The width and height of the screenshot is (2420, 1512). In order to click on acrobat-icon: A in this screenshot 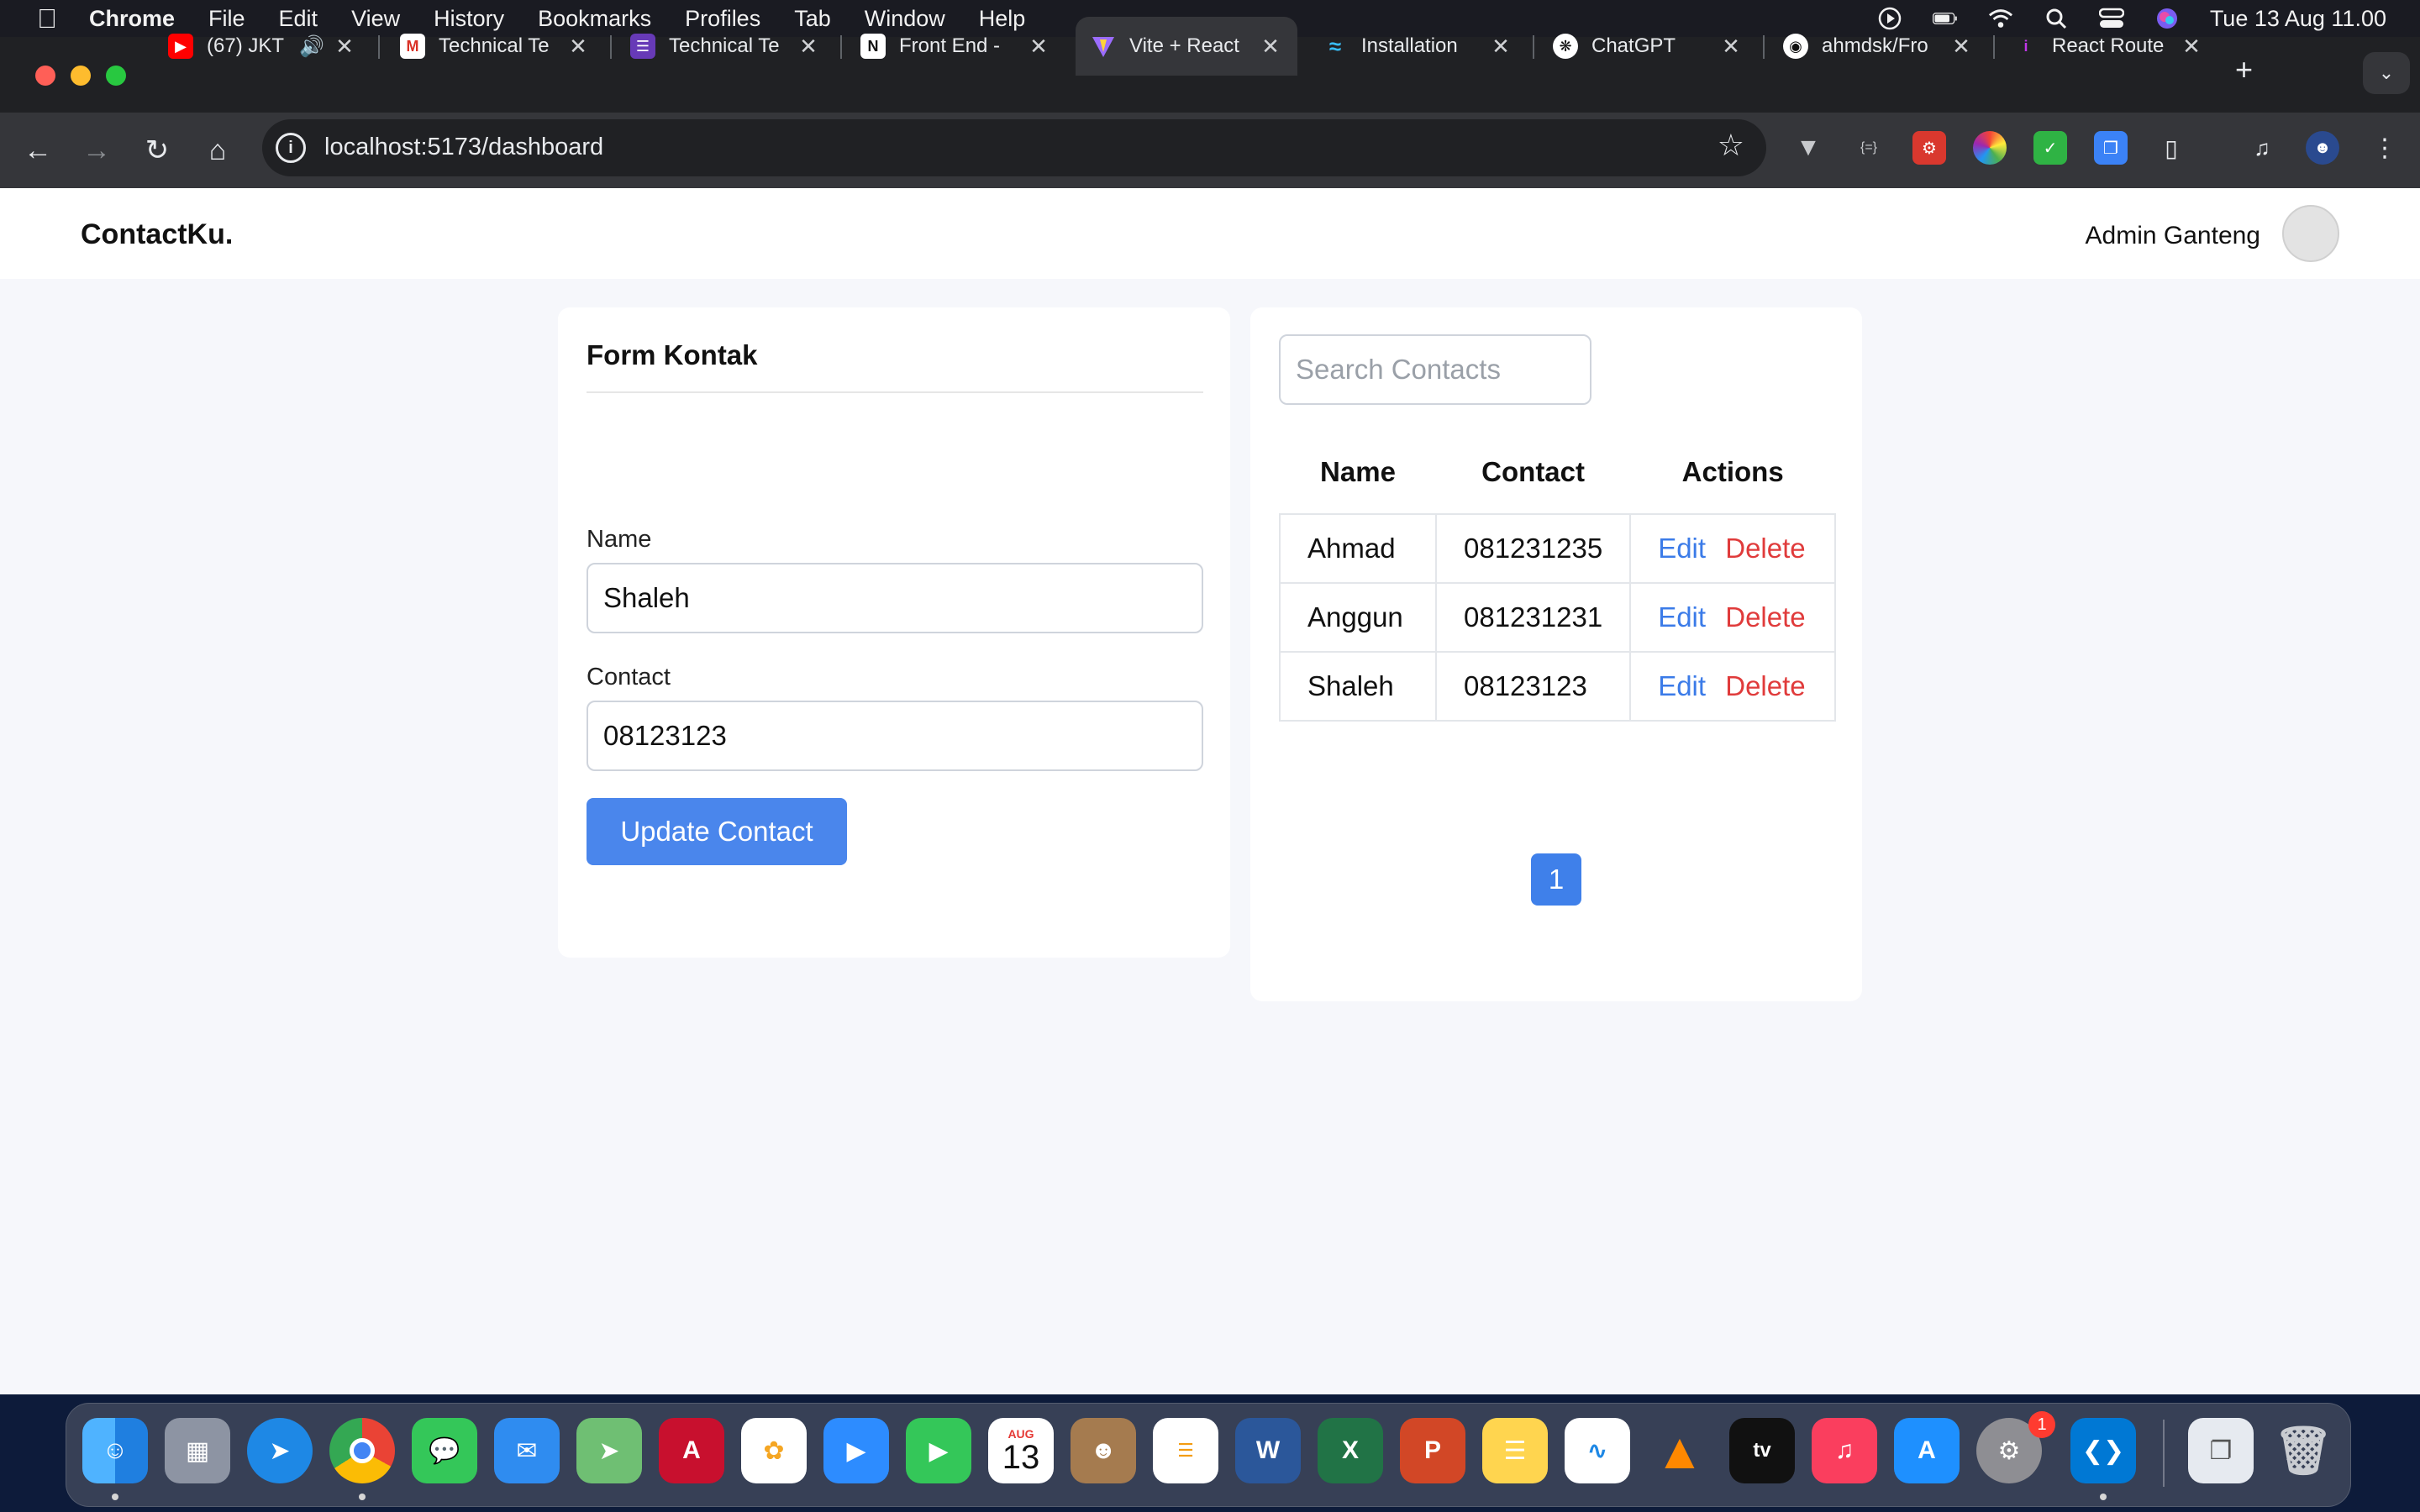, I will do `click(691, 1450)`.